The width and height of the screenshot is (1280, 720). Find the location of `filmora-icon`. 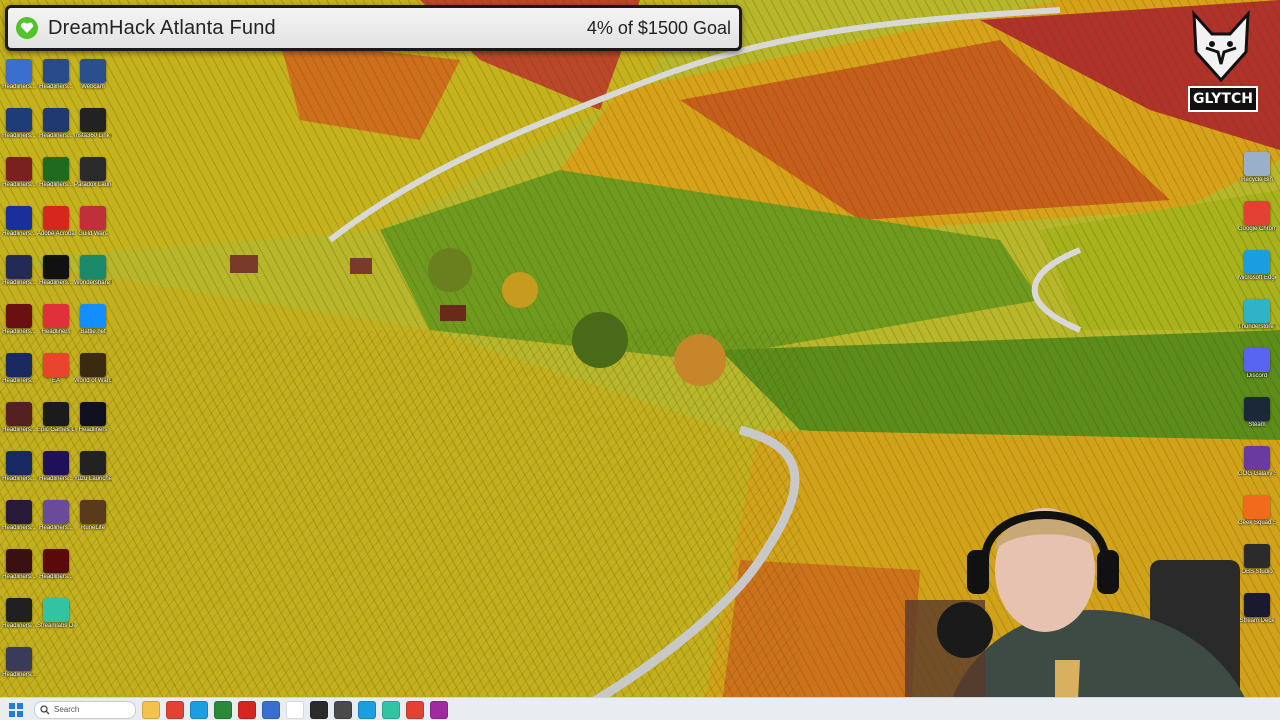

filmora-icon is located at coordinates (93, 267).